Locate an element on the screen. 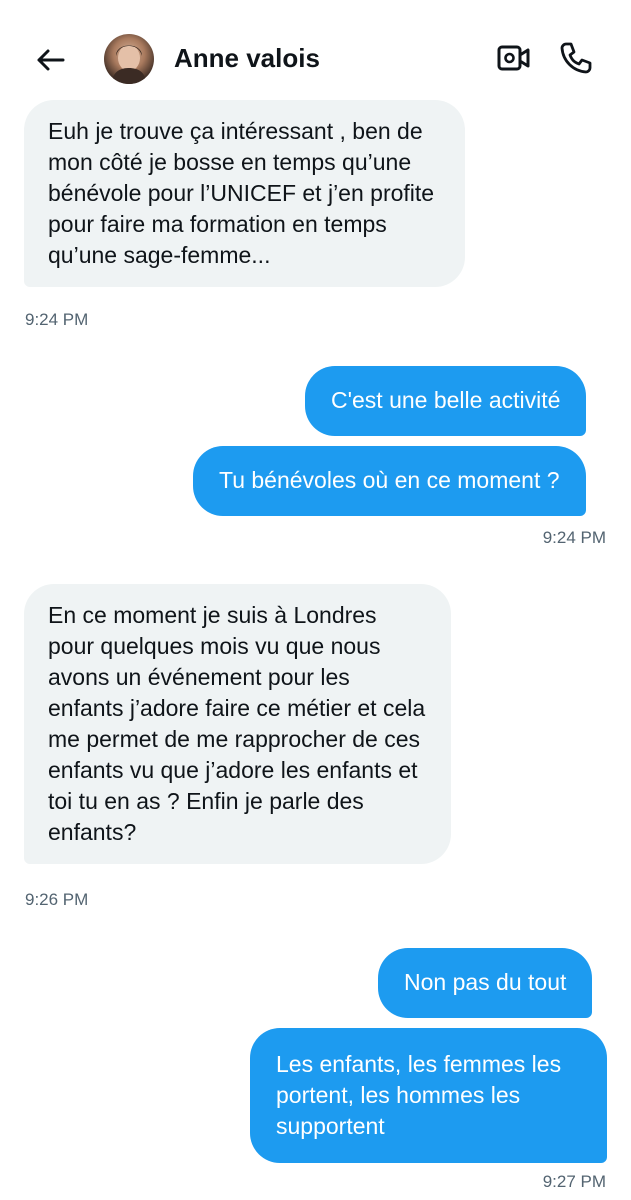 The height and width of the screenshot is (1200, 631). arrow-left-icon is located at coordinates (51, 60).